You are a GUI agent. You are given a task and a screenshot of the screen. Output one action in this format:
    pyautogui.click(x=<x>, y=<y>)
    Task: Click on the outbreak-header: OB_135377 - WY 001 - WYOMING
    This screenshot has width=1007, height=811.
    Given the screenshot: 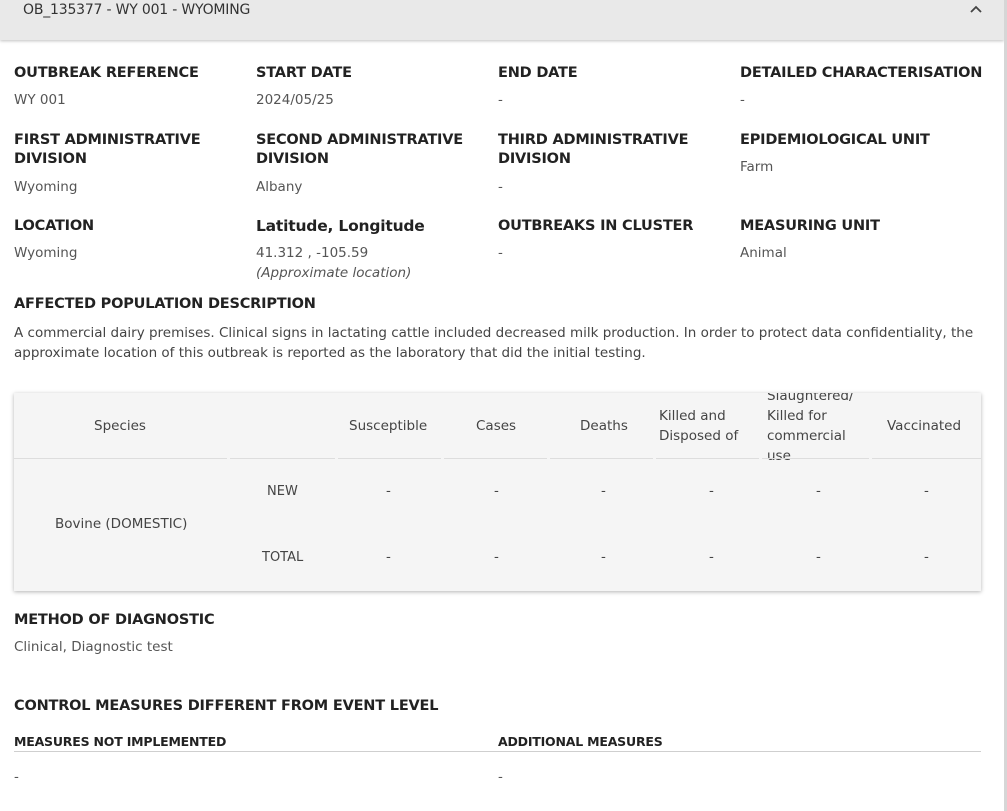 What is the action you would take?
    pyautogui.click(x=502, y=20)
    